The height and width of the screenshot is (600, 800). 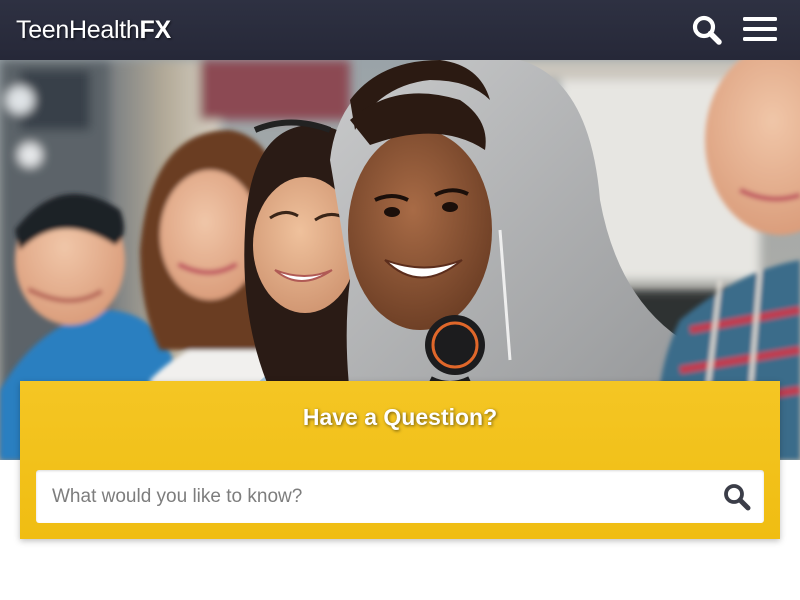 What do you see at coordinates (78, 29) in the screenshot?
I see `logo-text-light: TeenHealth` at bounding box center [78, 29].